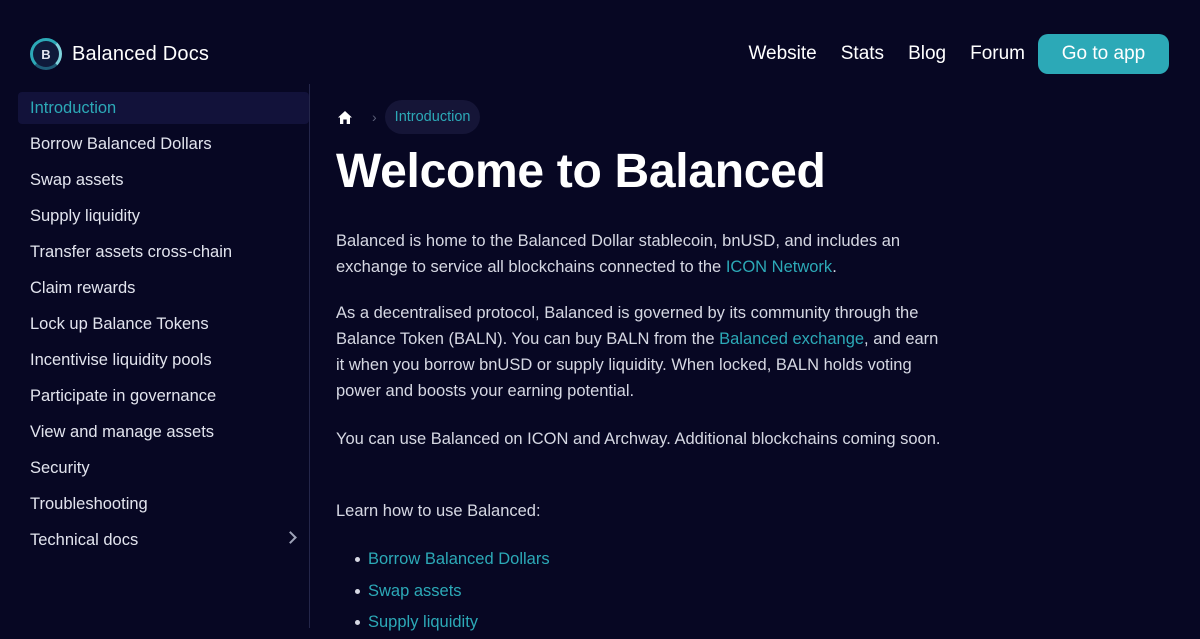 This screenshot has height=639, width=1200. I want to click on site-title: Balanced Docs, so click(141, 53).